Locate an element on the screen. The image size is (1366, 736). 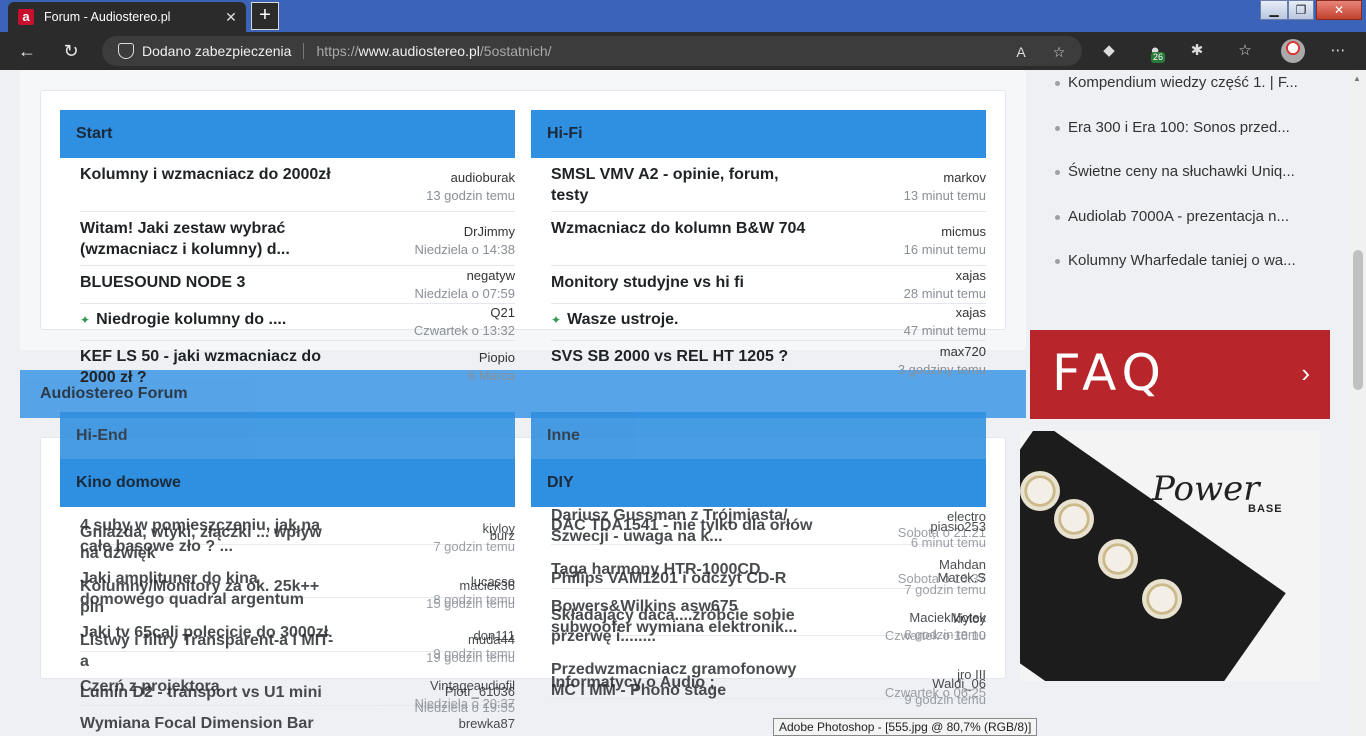
topic-title: SVS SB 2000 vs REL HT 1205 ? is located at coordinates (678, 356).